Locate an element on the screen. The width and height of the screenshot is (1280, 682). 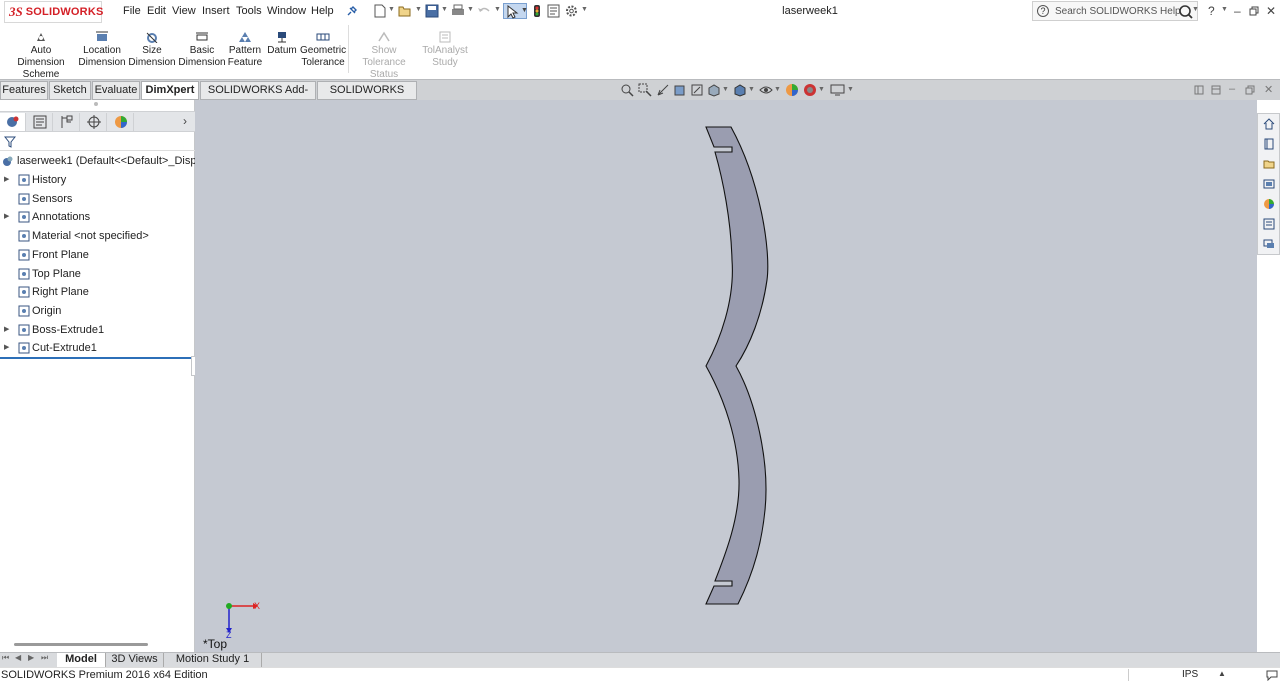
new-dropdown-icon: ▼ is located at coordinates (391, 9).